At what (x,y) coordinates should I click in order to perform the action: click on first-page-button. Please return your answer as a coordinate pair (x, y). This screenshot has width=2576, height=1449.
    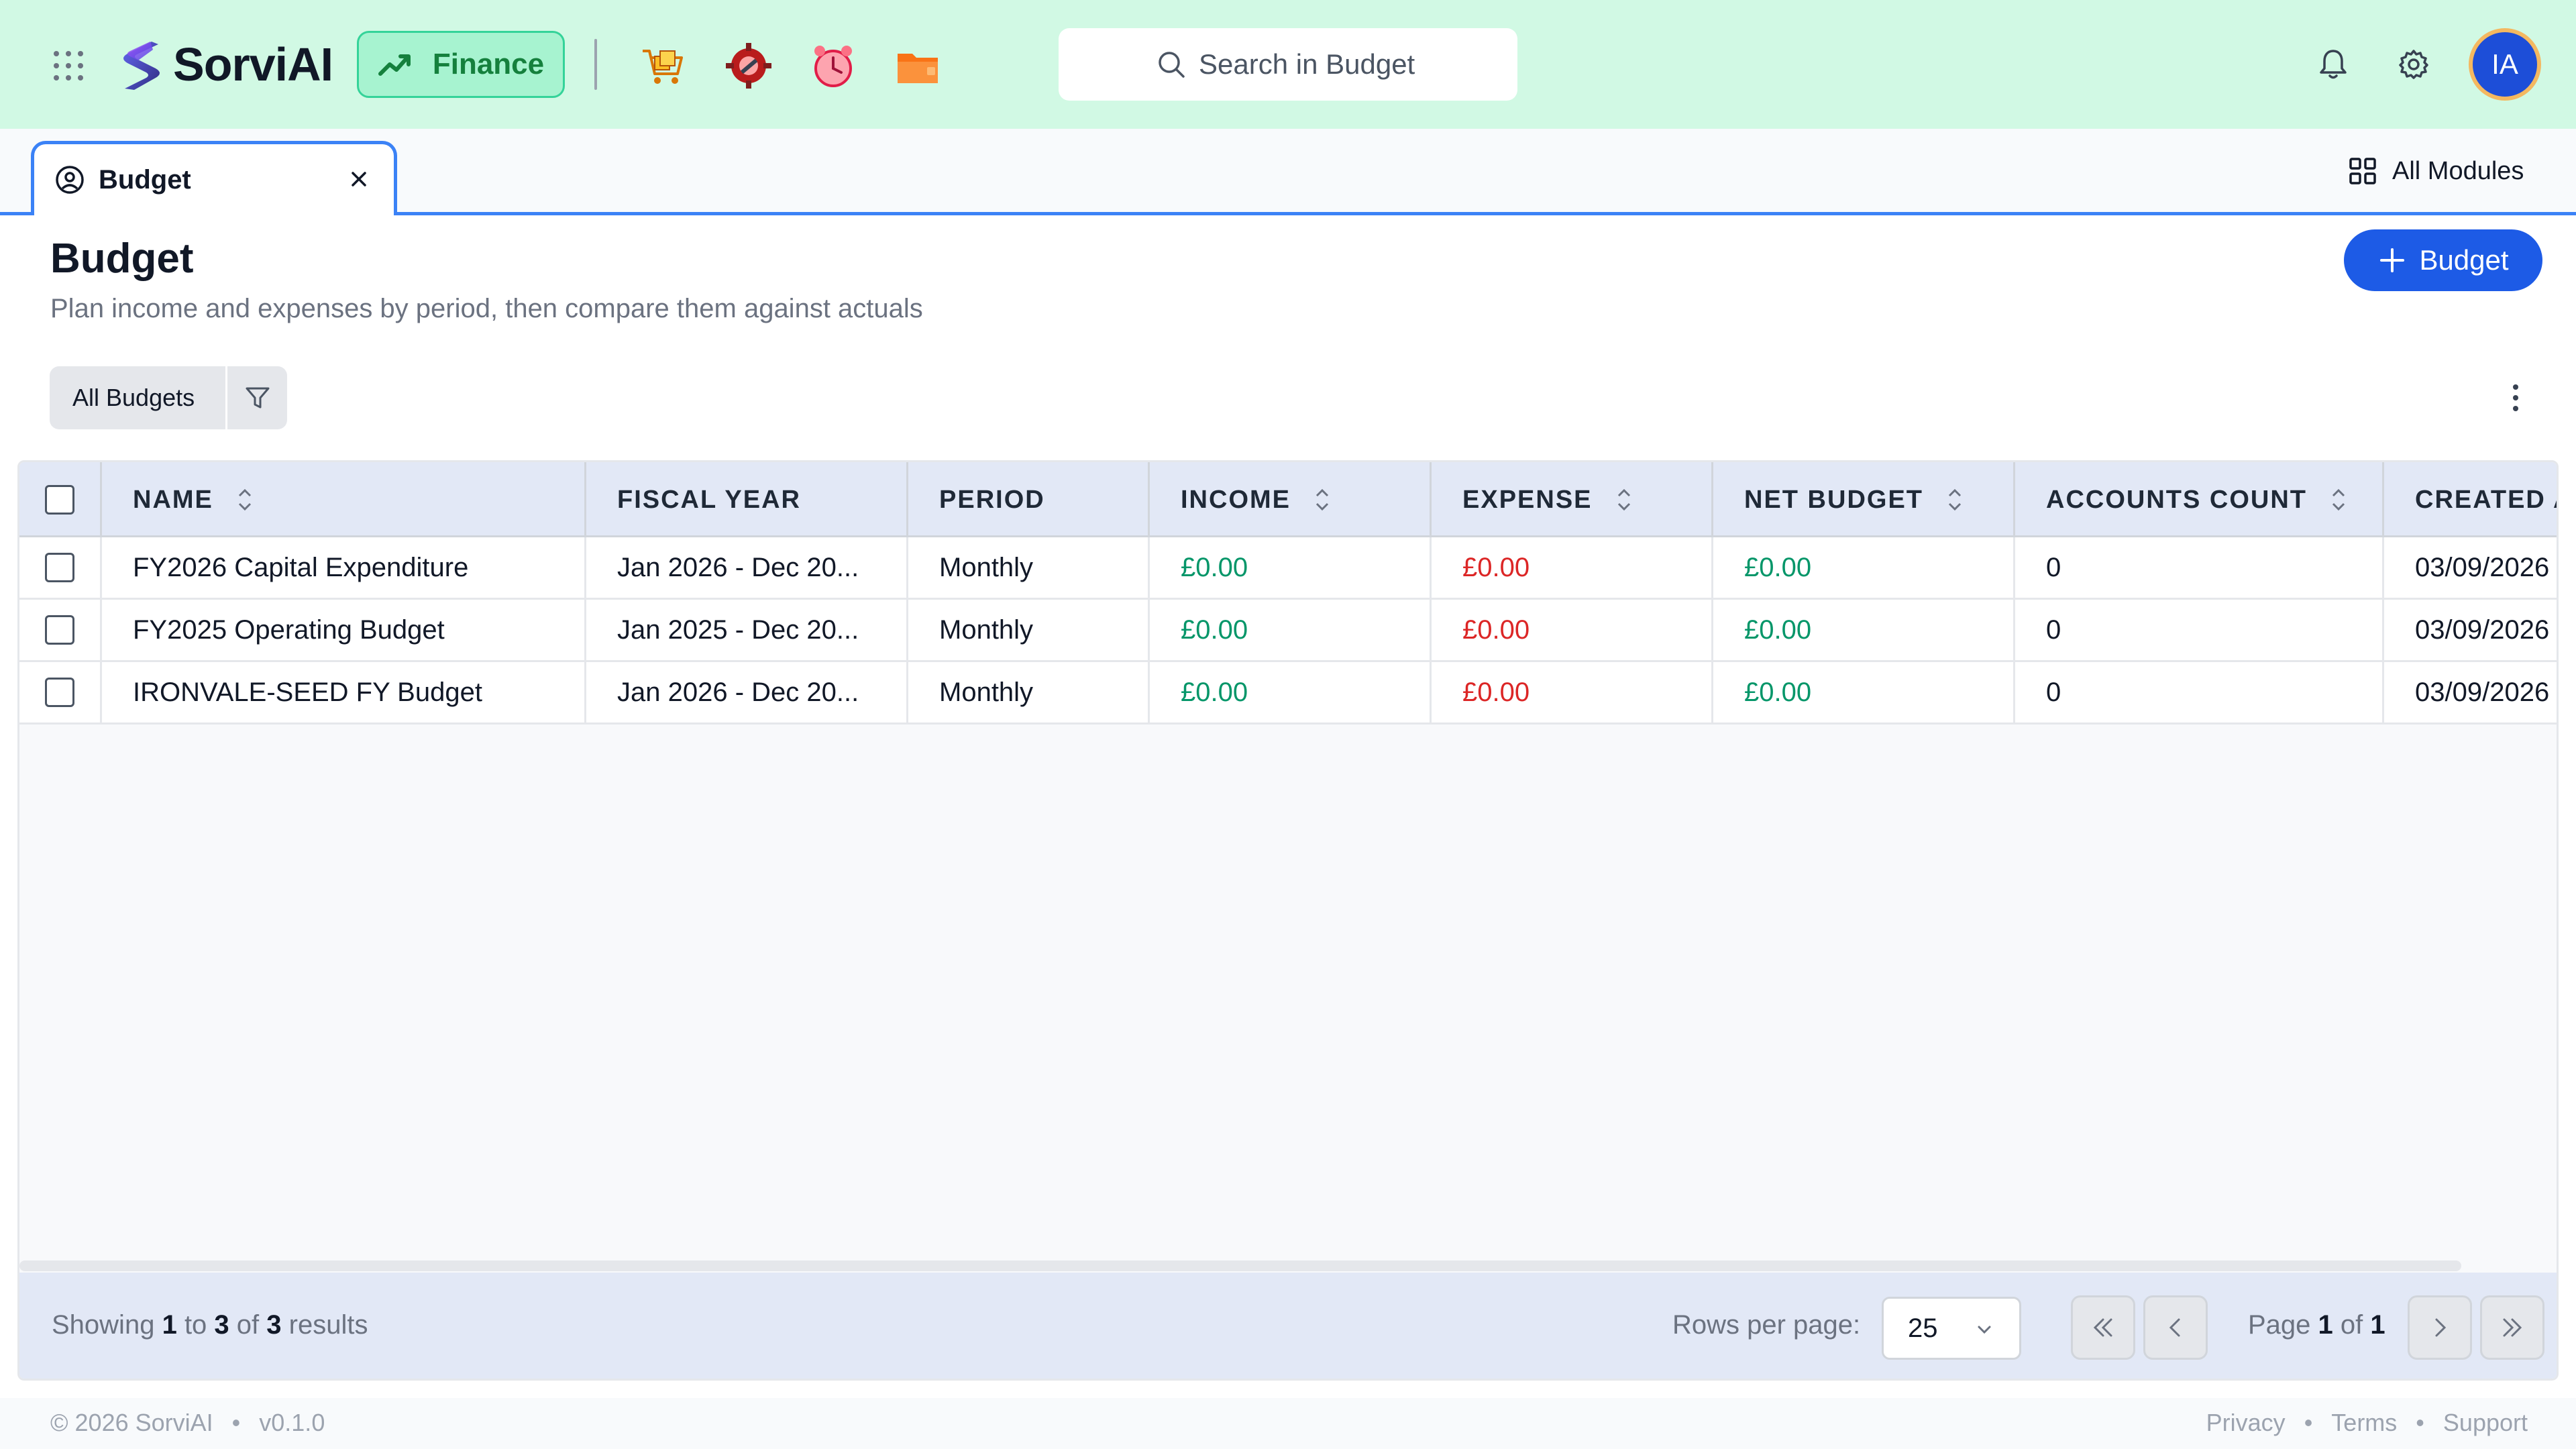
    Looking at the image, I should click on (2103, 1327).